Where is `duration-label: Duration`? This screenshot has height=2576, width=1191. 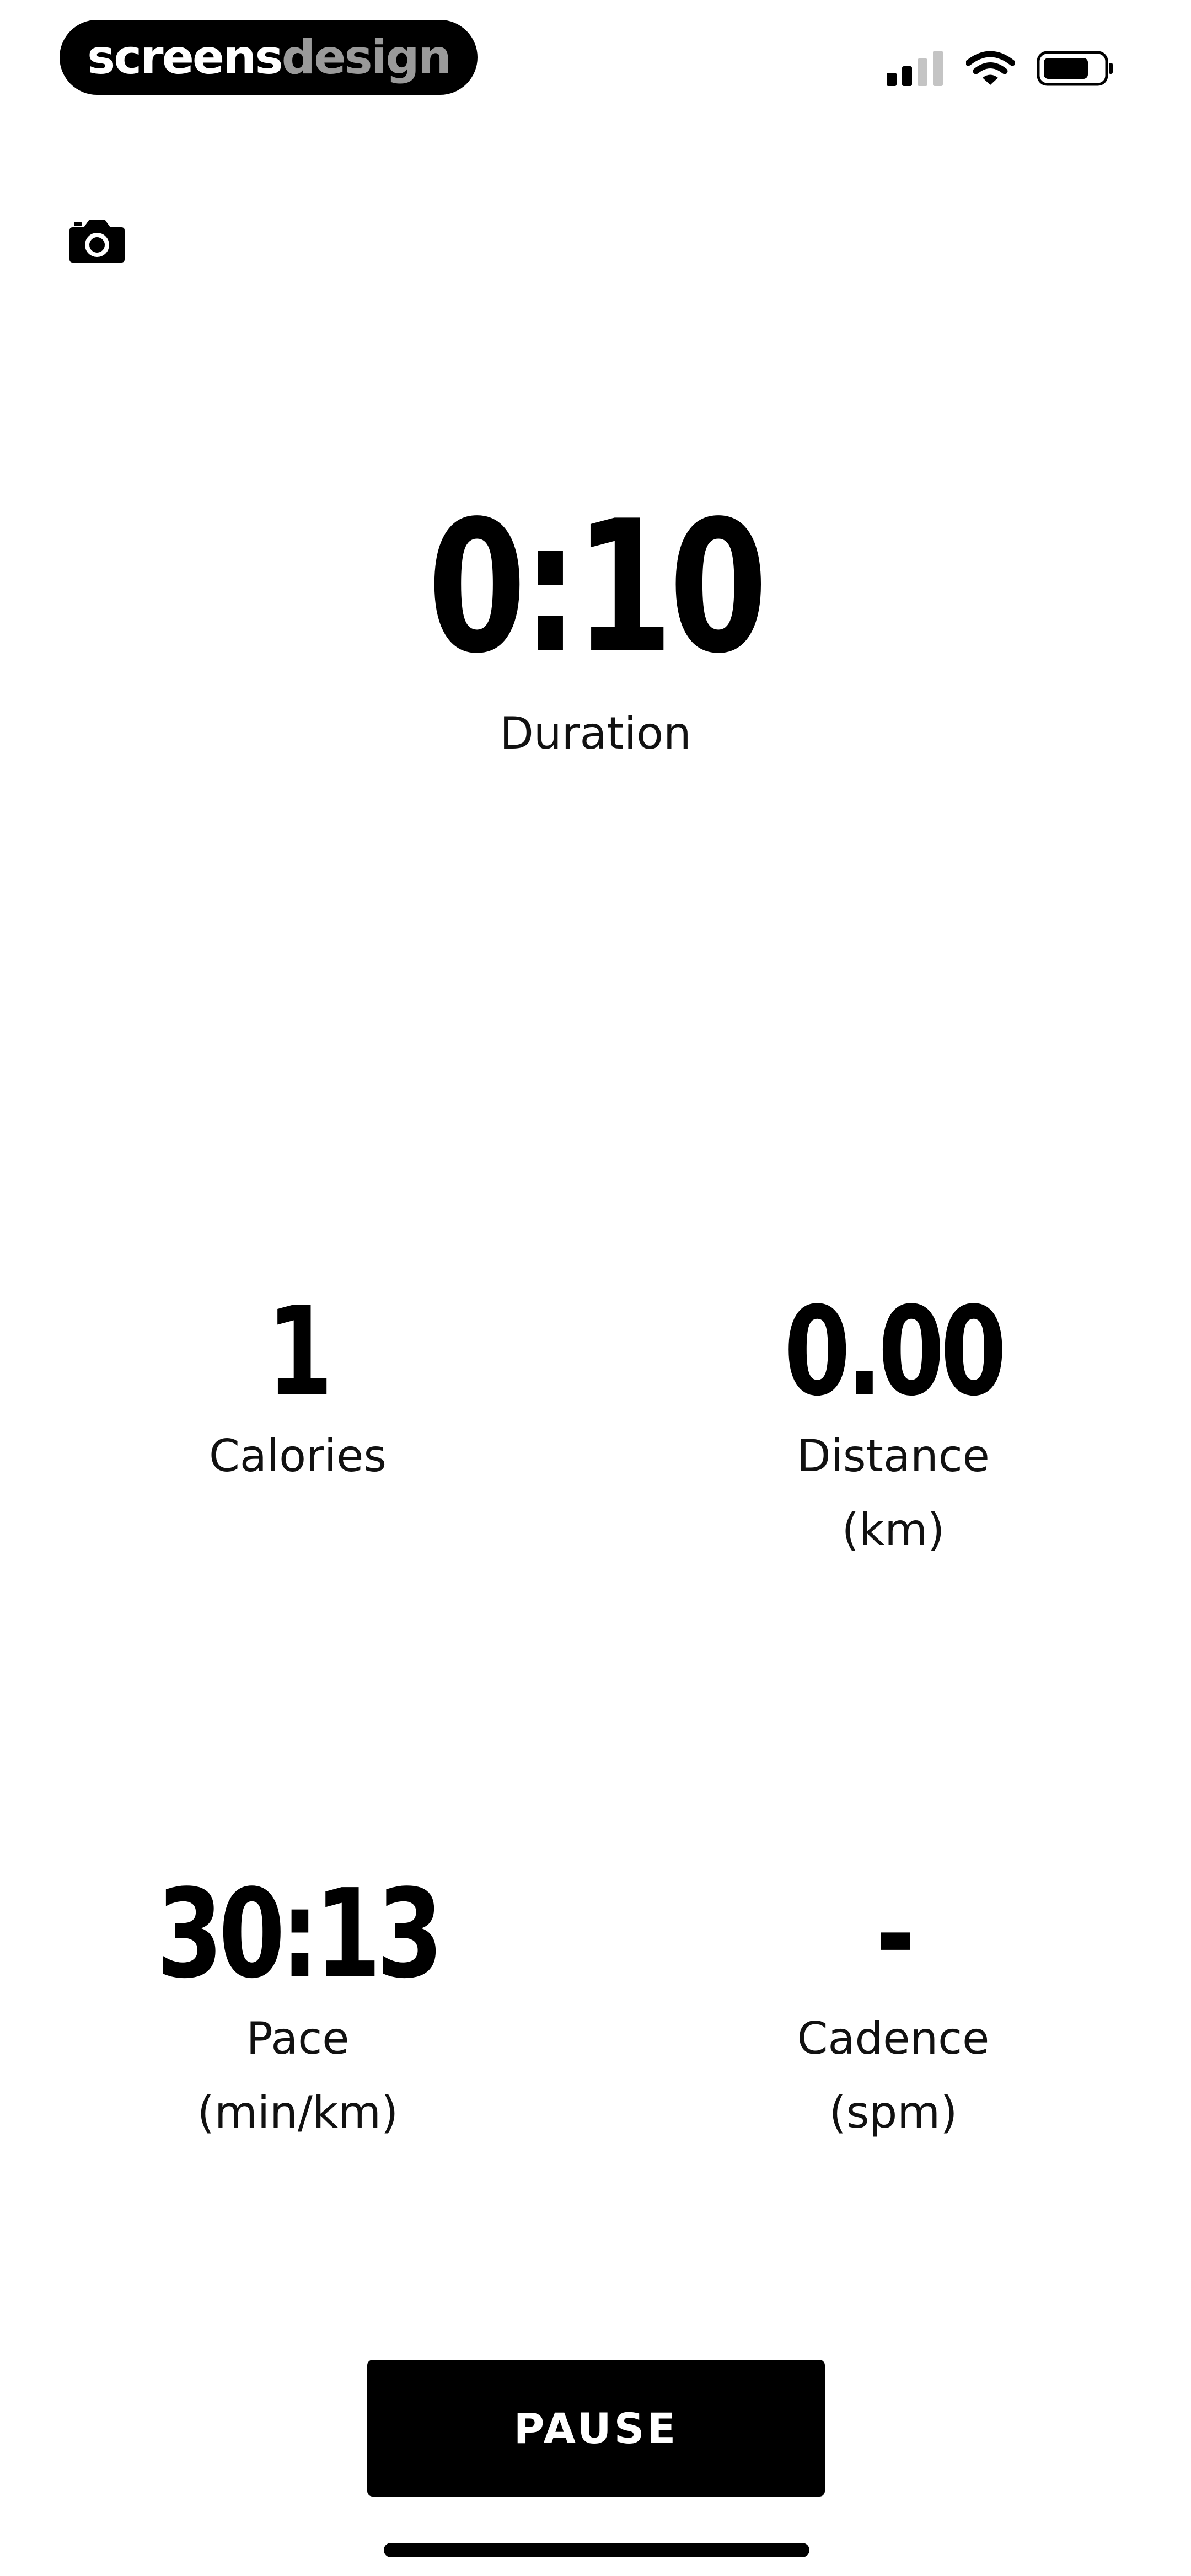 duration-label: Duration is located at coordinates (595, 733).